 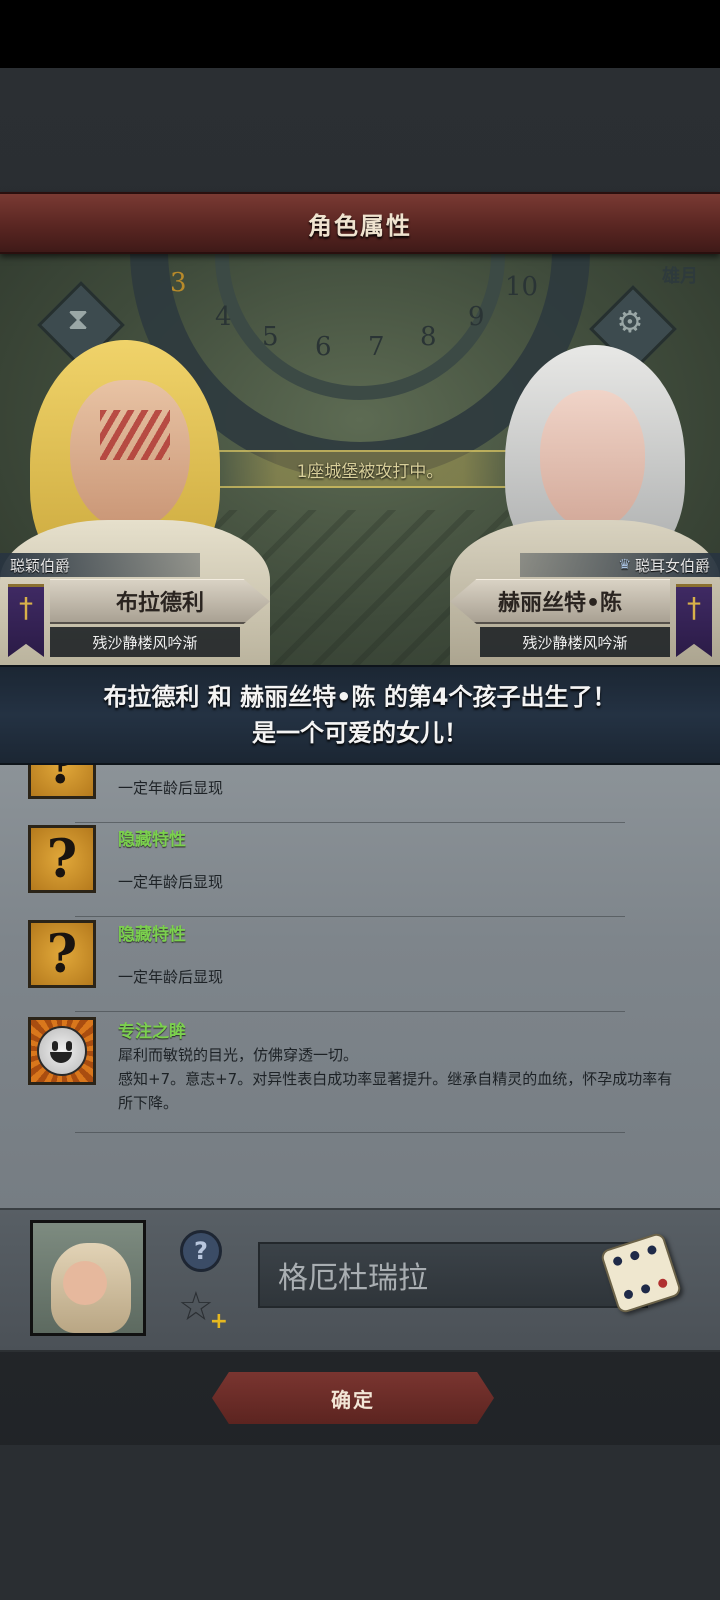 I want to click on mother-name-plate: 赫丽丝特•陈, so click(x=560, y=601).